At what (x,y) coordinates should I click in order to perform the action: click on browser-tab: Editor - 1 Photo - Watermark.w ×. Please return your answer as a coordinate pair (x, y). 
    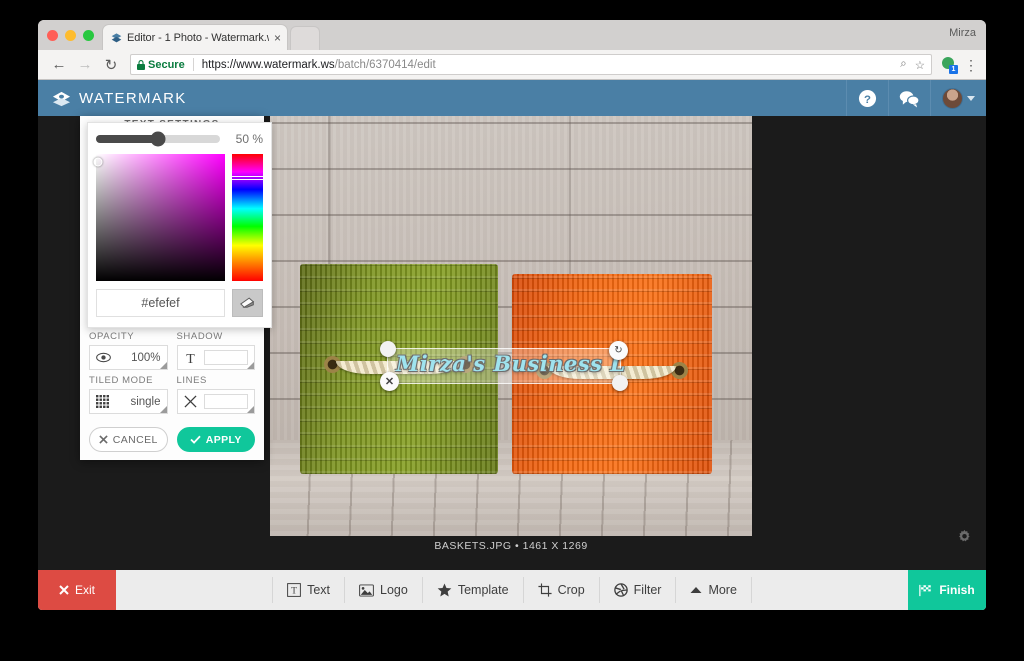
    Looking at the image, I should click on (195, 37).